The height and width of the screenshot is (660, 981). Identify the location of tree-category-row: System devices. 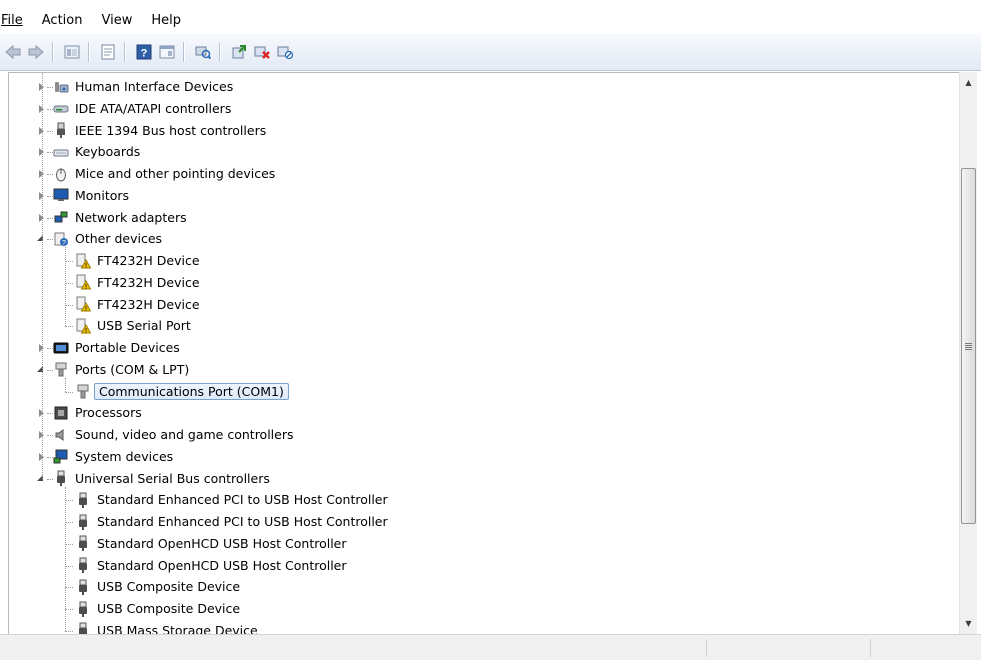
(113, 456).